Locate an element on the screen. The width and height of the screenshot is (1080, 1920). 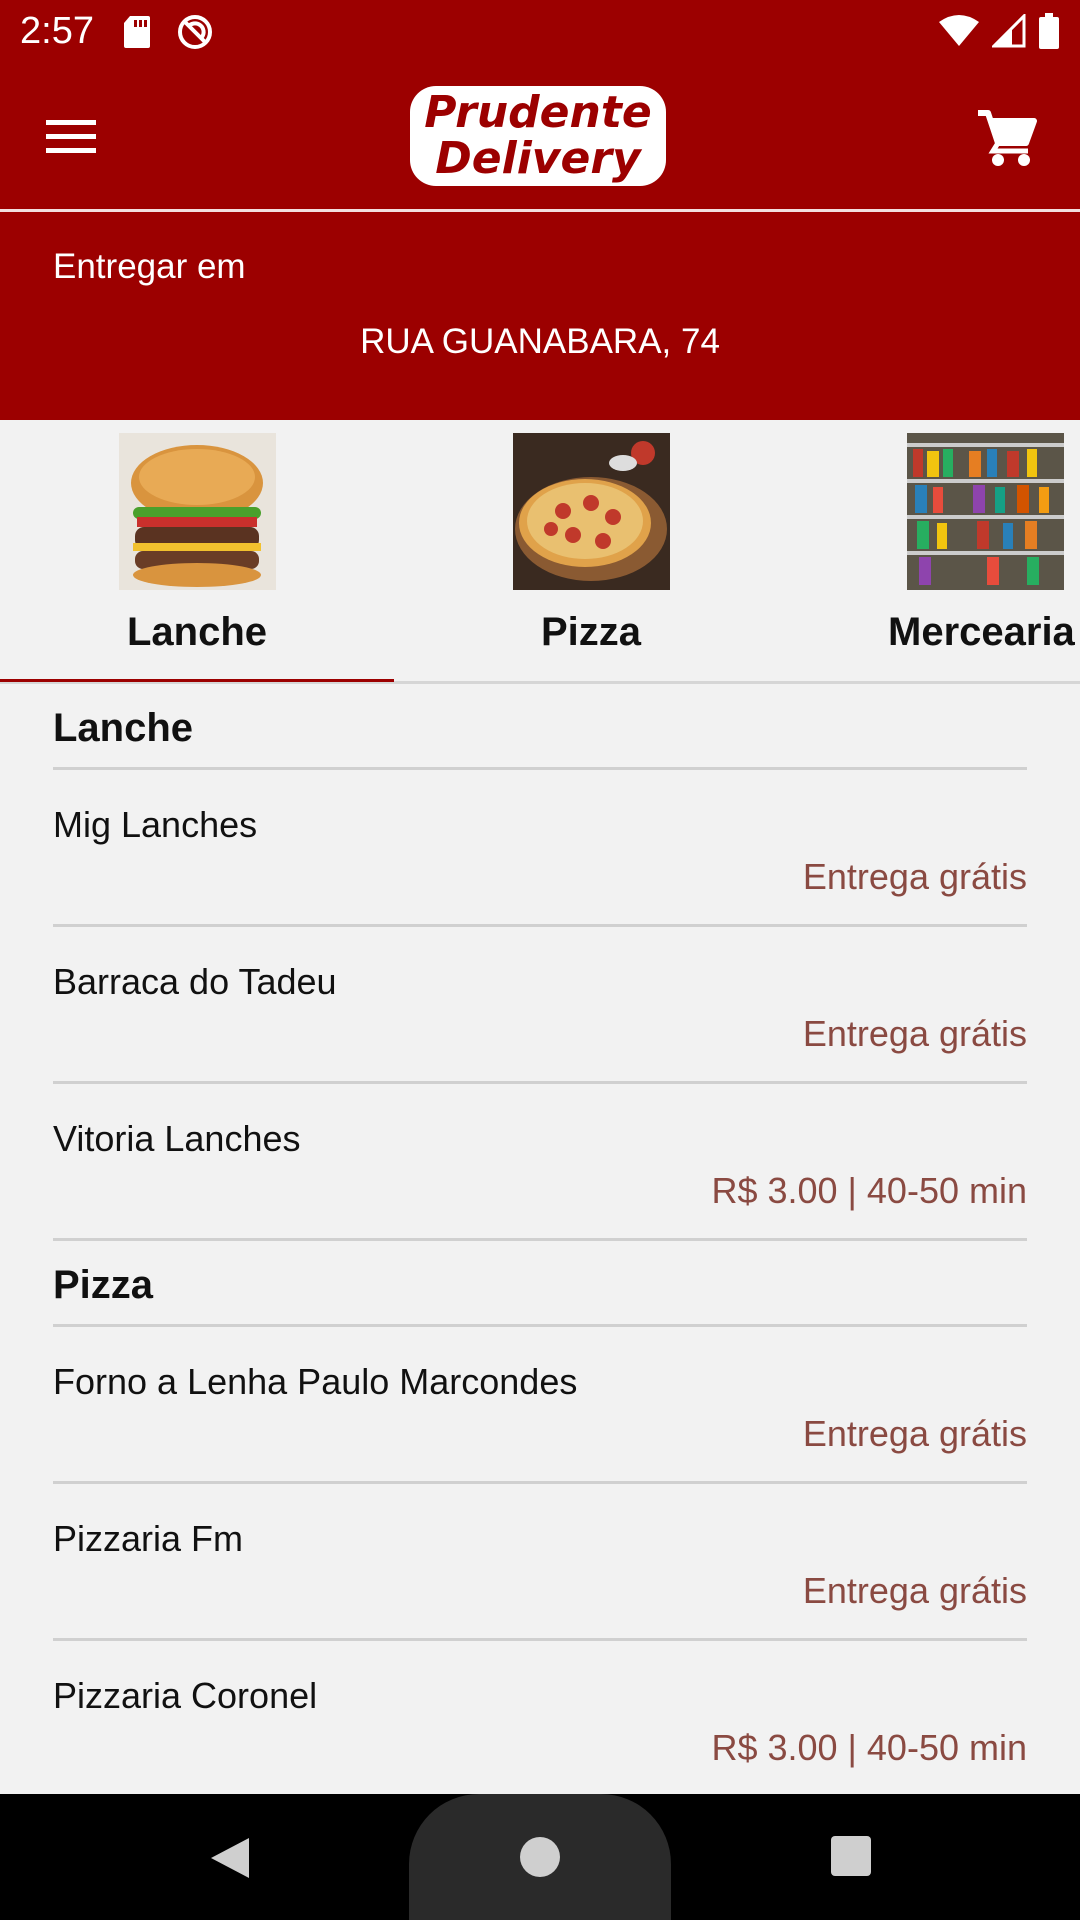
delivery-address-panel: Entregar em RUA GUANABARA, 74 is located at coordinates (540, 316).